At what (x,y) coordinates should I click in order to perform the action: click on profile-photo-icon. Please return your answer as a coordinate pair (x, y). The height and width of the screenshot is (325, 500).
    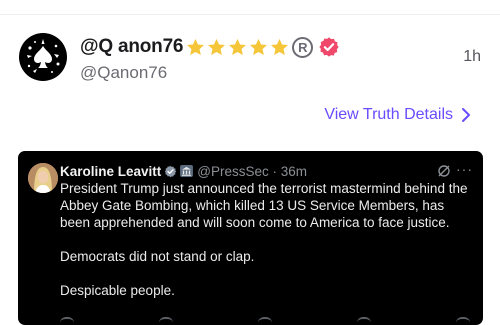
    Looking at the image, I should click on (43, 178).